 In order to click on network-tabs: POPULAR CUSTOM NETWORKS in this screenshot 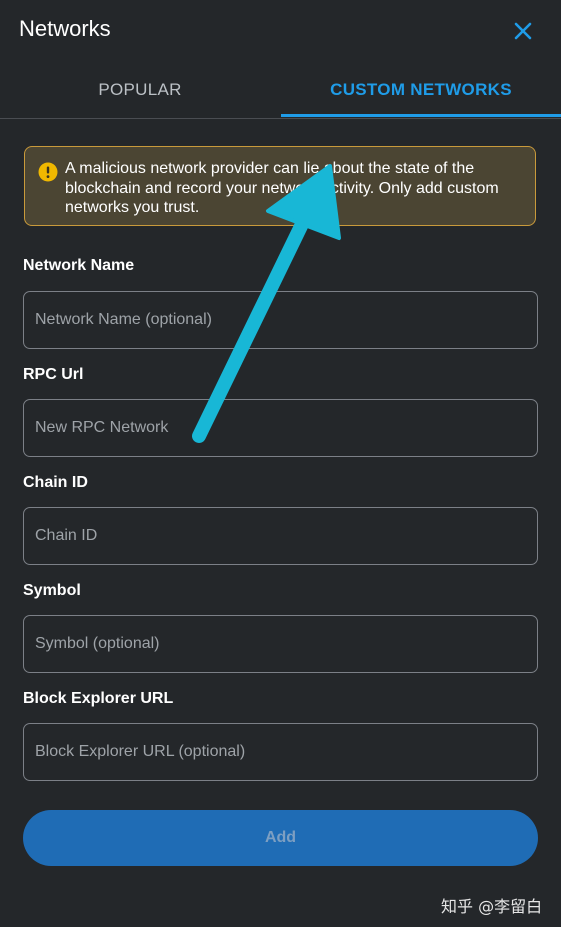, I will do `click(280, 90)`.